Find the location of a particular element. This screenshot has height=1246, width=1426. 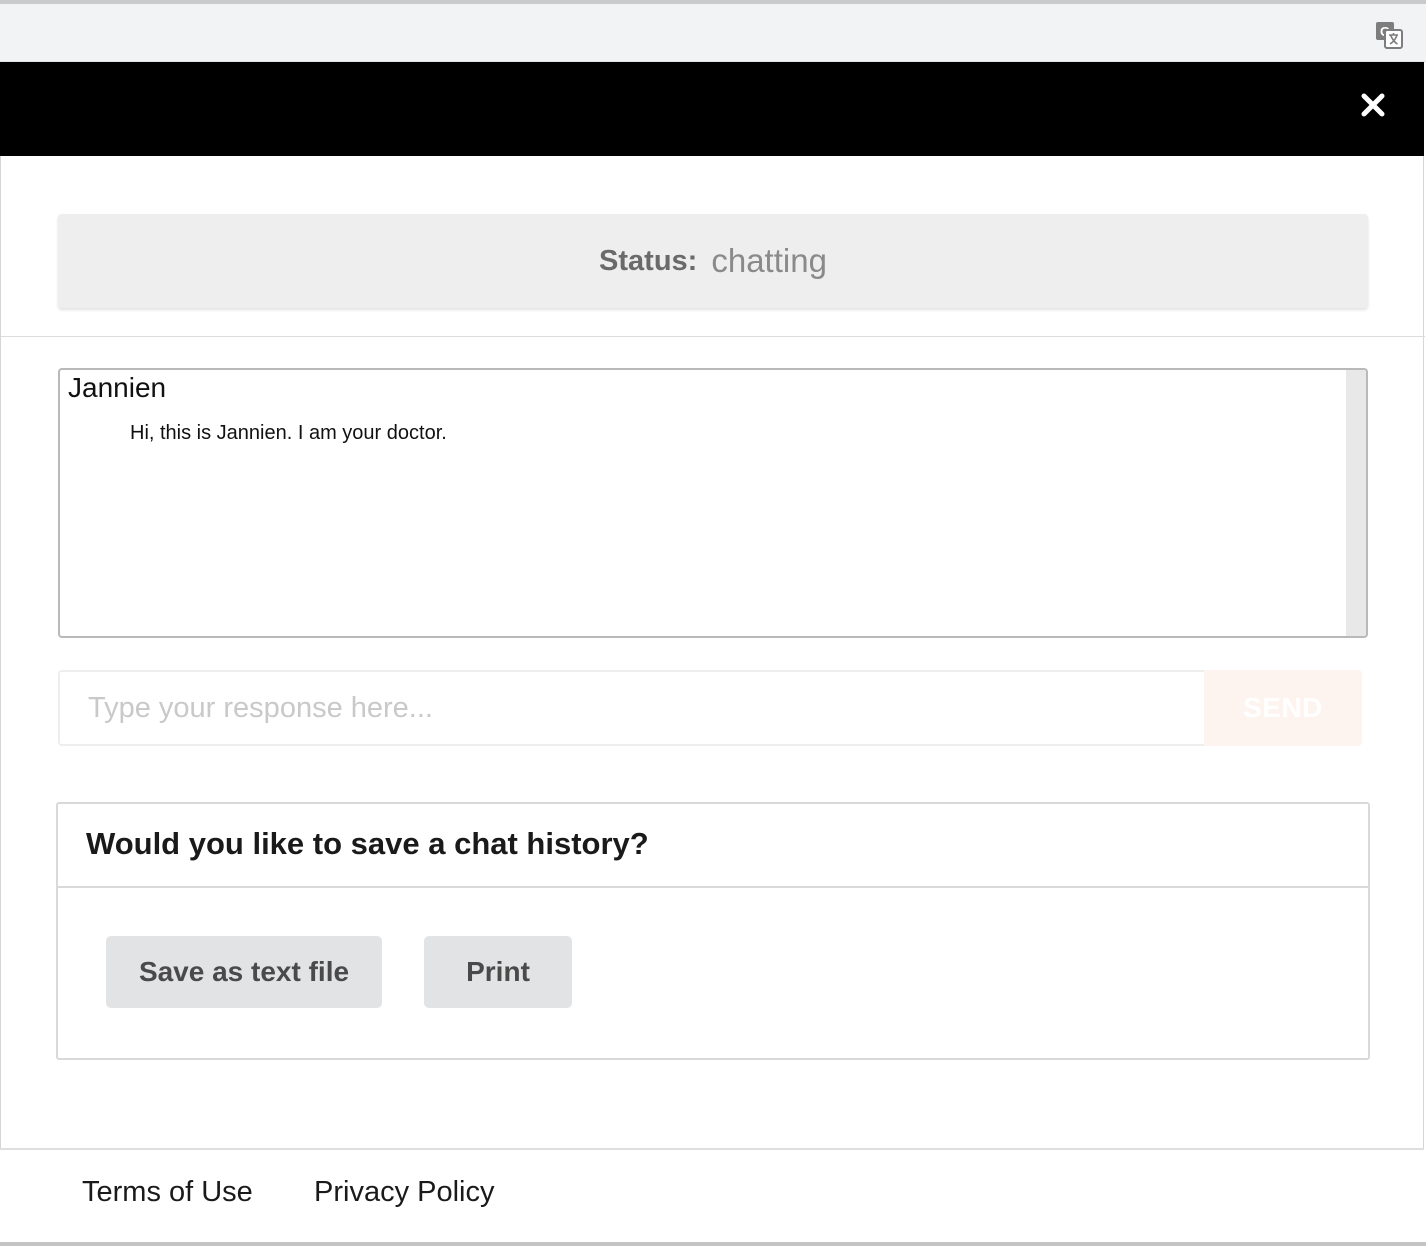

status-value: chatting is located at coordinates (769, 260).